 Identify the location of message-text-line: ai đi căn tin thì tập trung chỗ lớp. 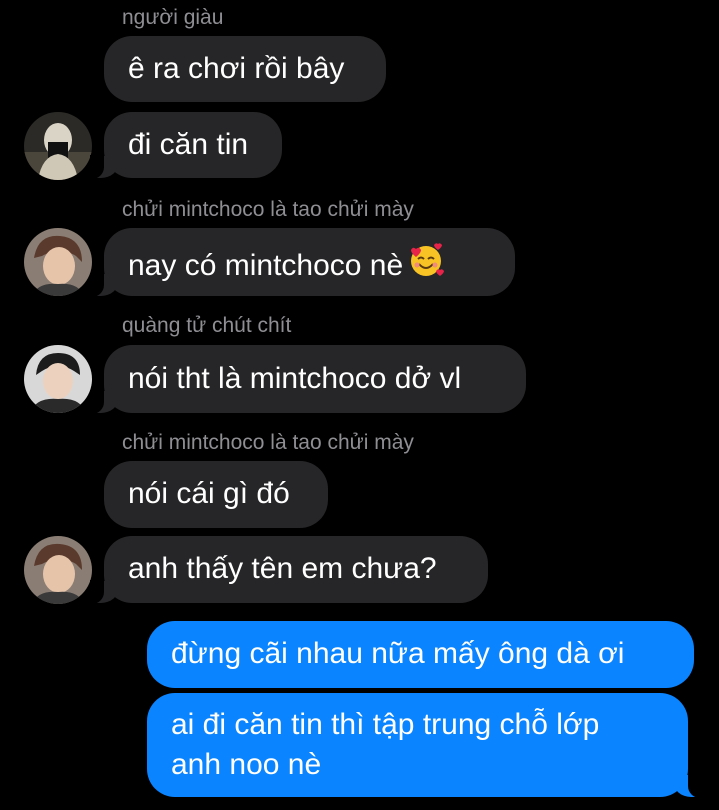
(385, 724).